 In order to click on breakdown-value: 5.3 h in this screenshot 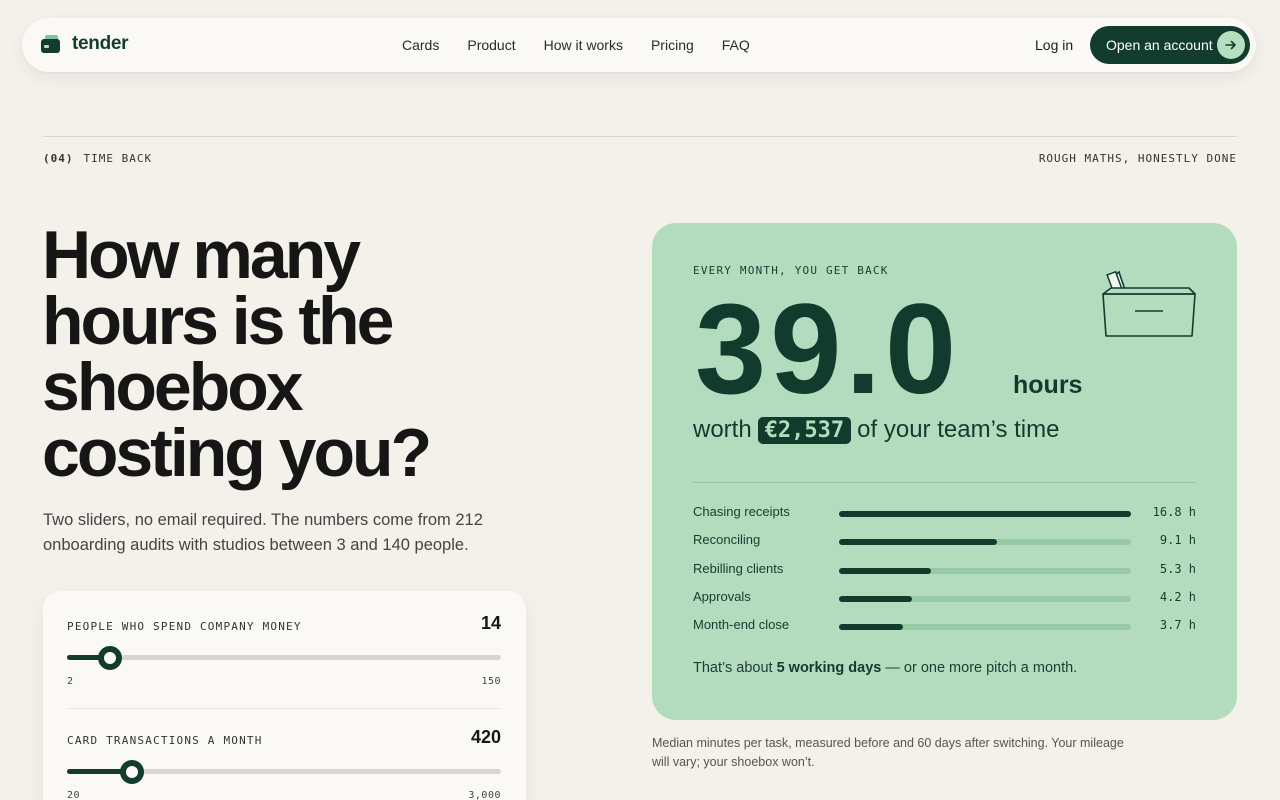, I will do `click(1177, 568)`.